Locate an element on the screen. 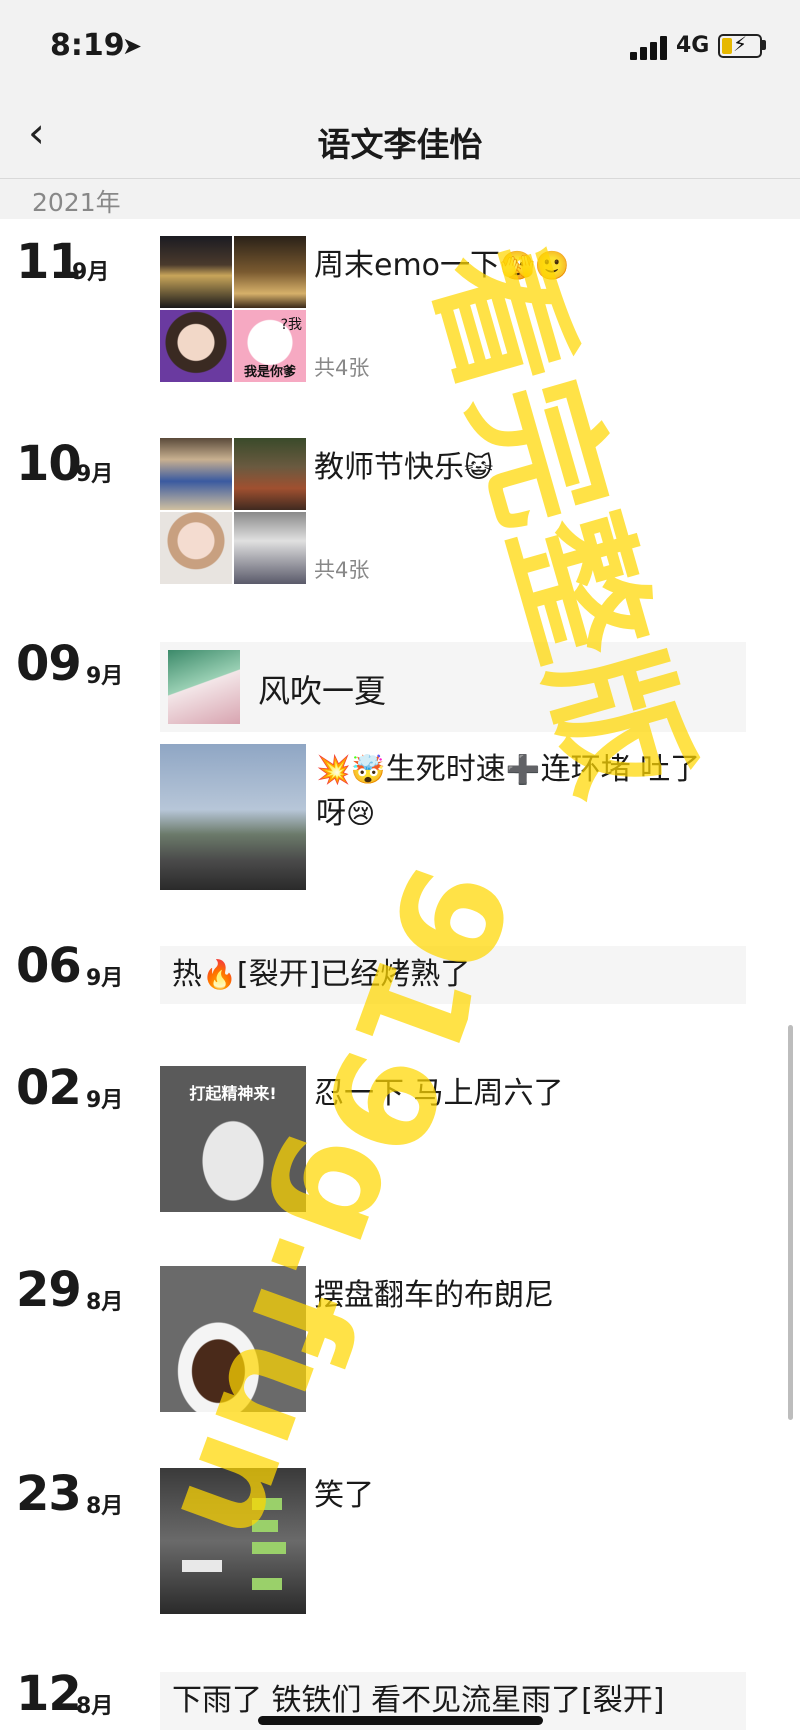 The image size is (800, 1733). entry-day: 09 is located at coordinates (49, 664).